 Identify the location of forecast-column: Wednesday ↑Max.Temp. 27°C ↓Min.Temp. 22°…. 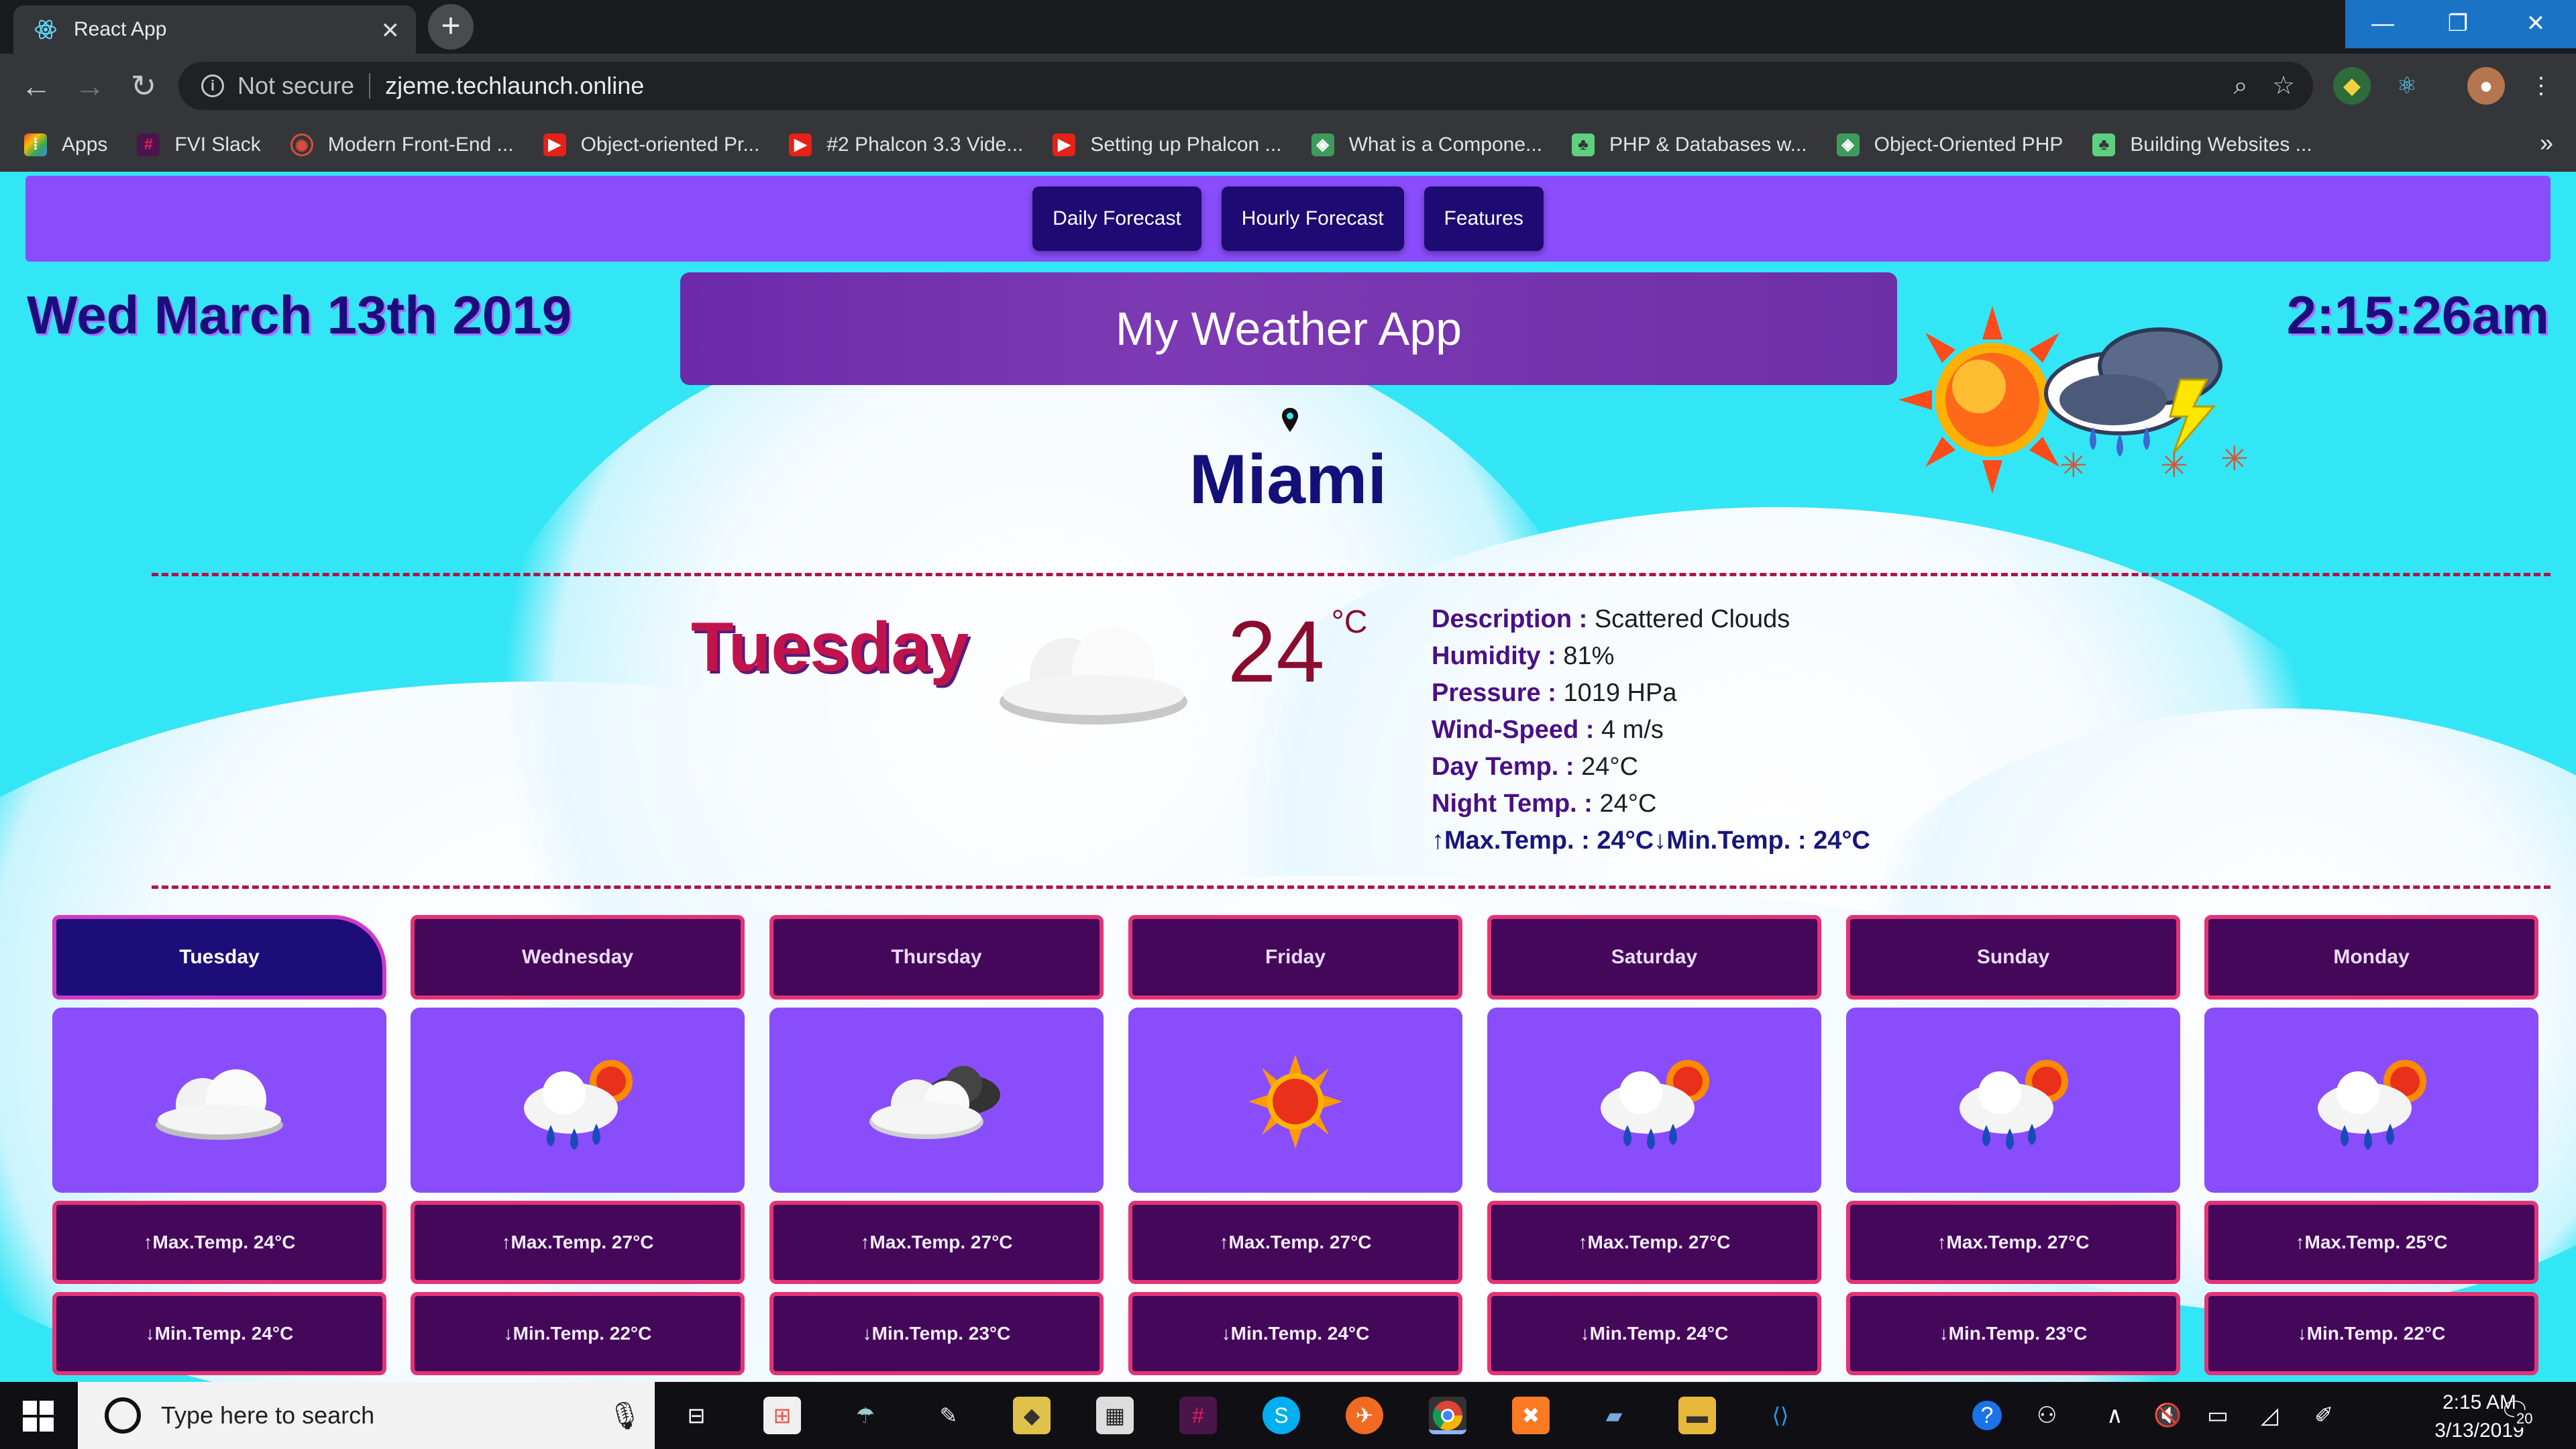
(578, 1145).